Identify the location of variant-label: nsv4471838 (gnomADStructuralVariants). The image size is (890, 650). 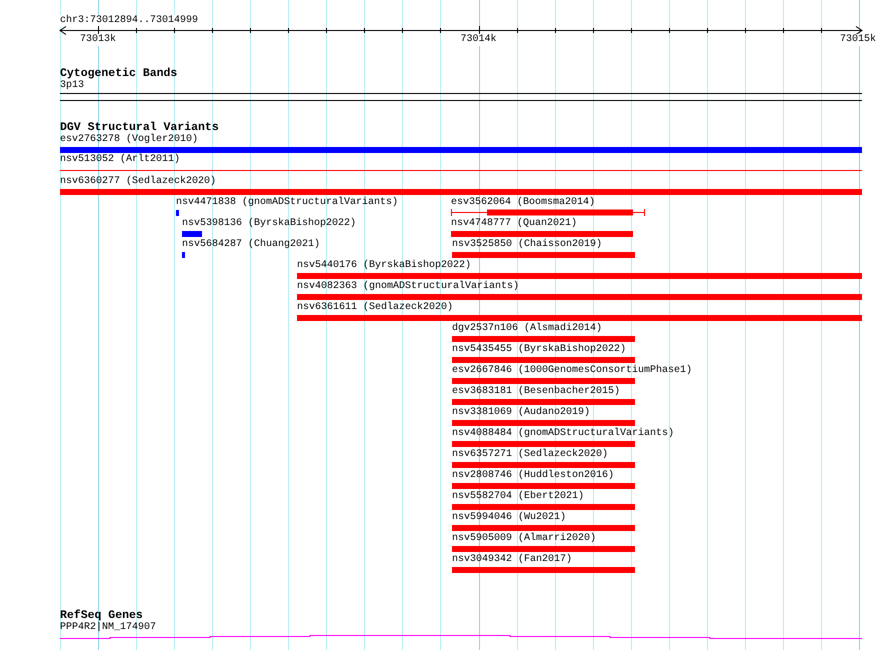
(287, 203).